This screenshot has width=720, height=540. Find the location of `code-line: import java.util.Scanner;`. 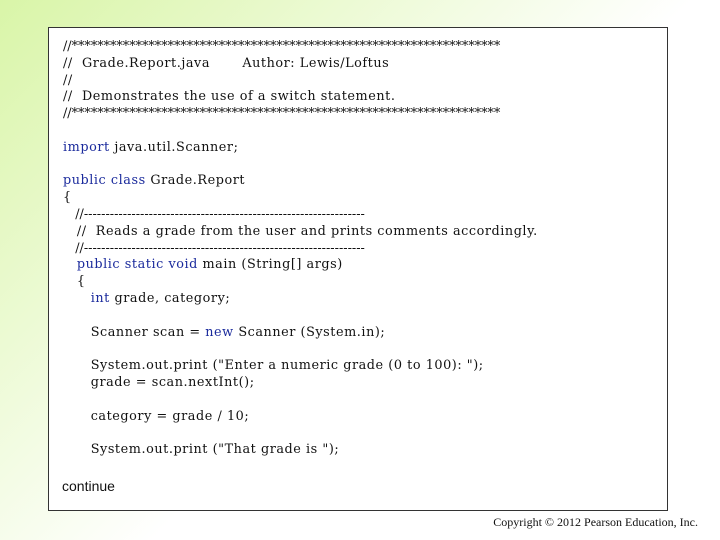

code-line: import java.util.Scanner; is located at coordinates (151, 147).